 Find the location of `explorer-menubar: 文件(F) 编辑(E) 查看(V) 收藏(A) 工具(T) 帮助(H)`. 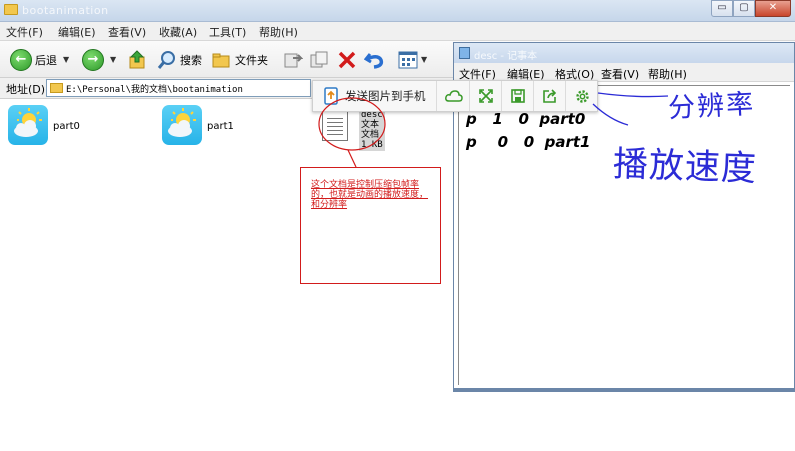

explorer-menubar: 文件(F) 编辑(E) 查看(V) 收藏(A) 工具(T) 帮助(H) is located at coordinates (397, 41).